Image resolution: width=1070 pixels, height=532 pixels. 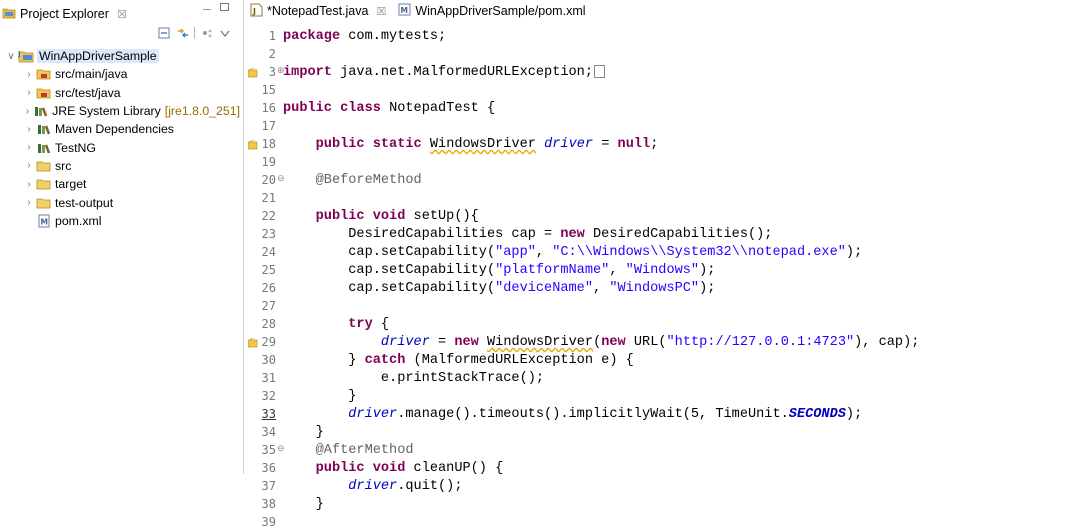 I want to click on line-number: 17, so click(x=268, y=126).